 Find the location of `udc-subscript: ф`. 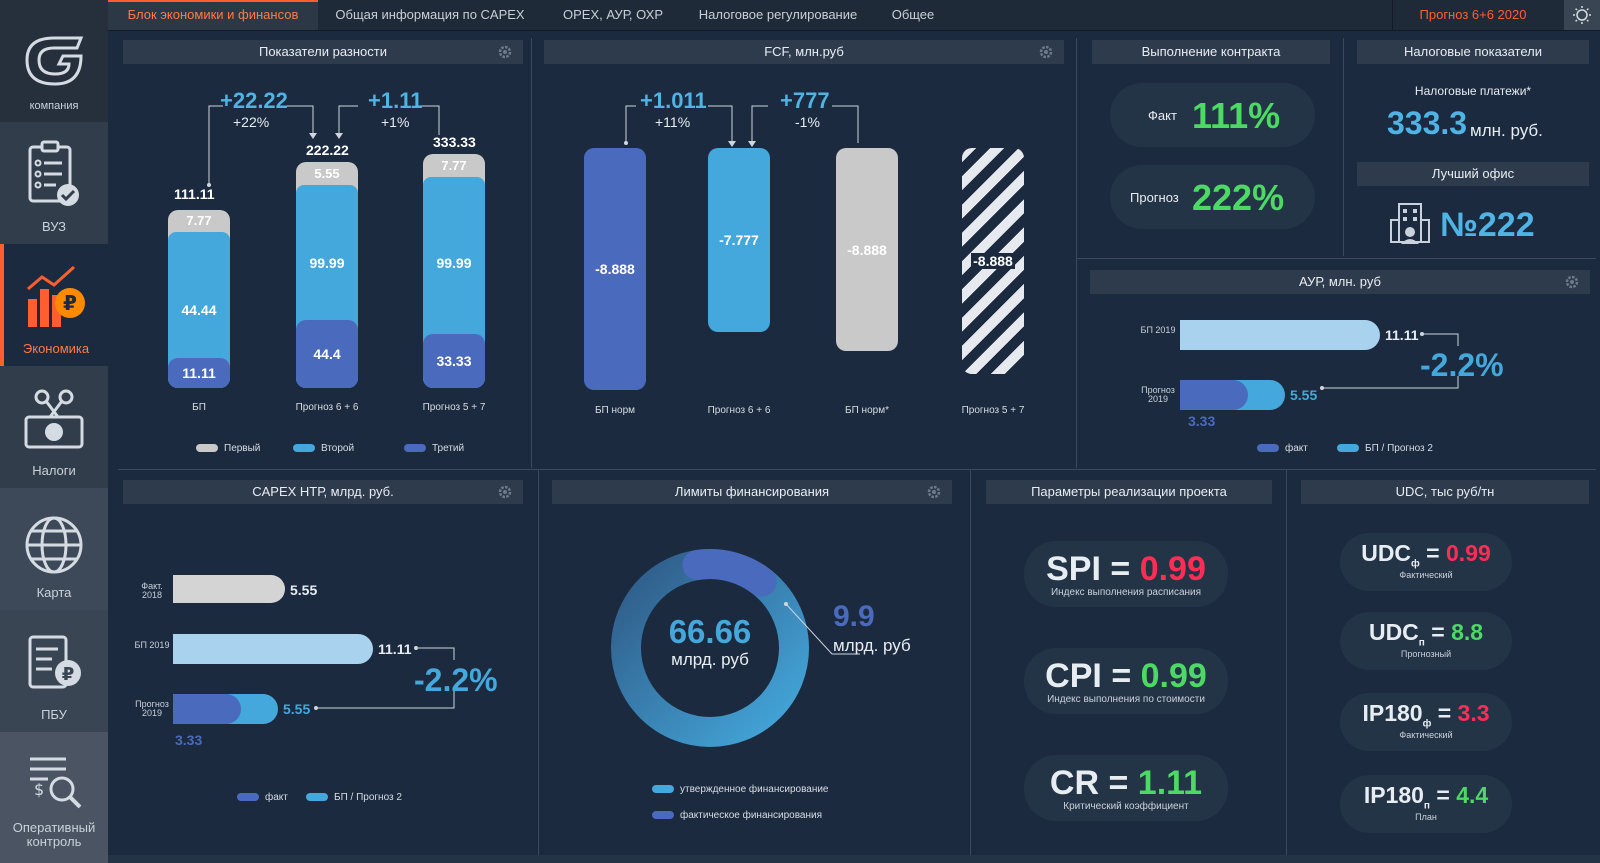

udc-subscript: ф is located at coordinates (1427, 724).